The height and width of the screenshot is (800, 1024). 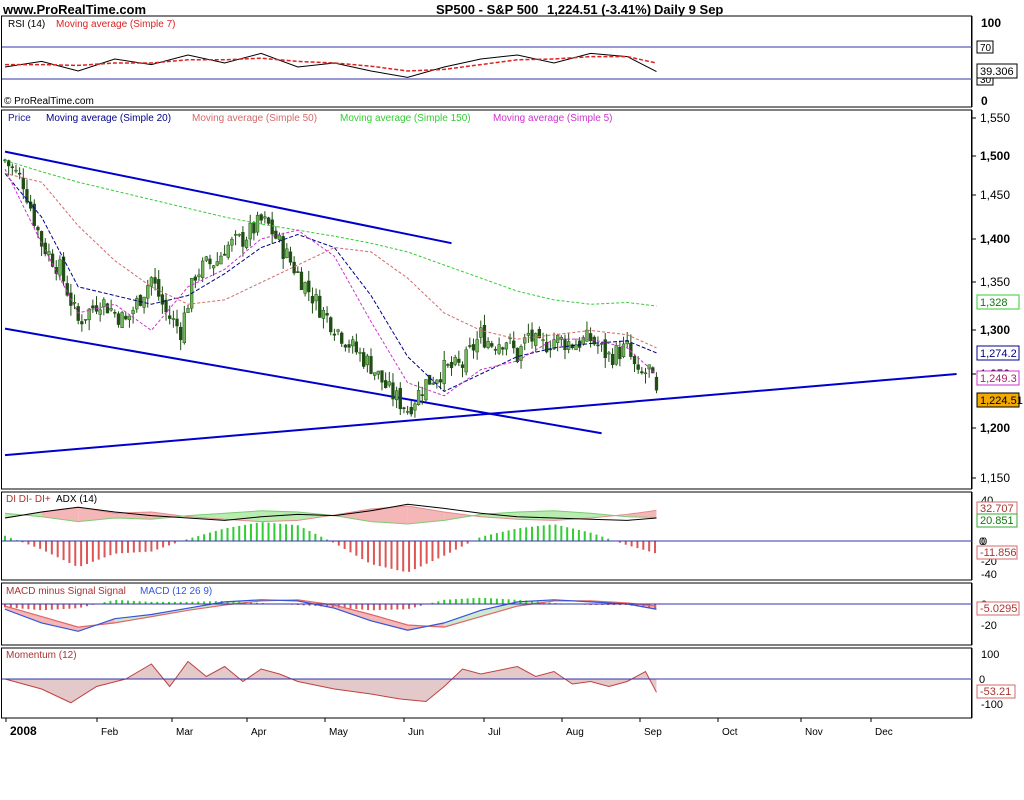 I want to click on legend-rsi-ma: Moving average (Simple 7), so click(x=116, y=24).